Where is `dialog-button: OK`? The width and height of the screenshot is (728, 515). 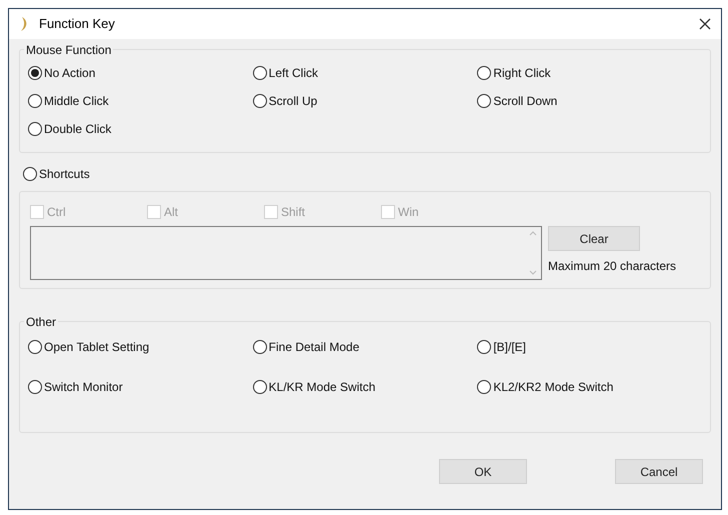 dialog-button: OK is located at coordinates (483, 471).